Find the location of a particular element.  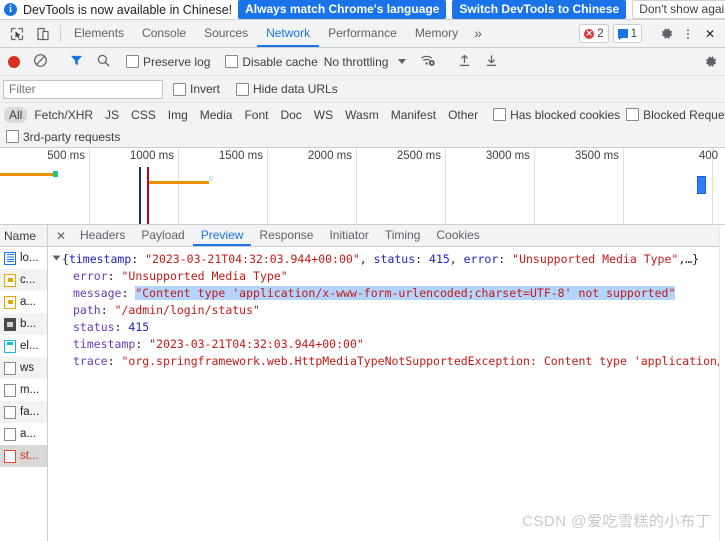

tab-memory: Memory is located at coordinates (436, 33).